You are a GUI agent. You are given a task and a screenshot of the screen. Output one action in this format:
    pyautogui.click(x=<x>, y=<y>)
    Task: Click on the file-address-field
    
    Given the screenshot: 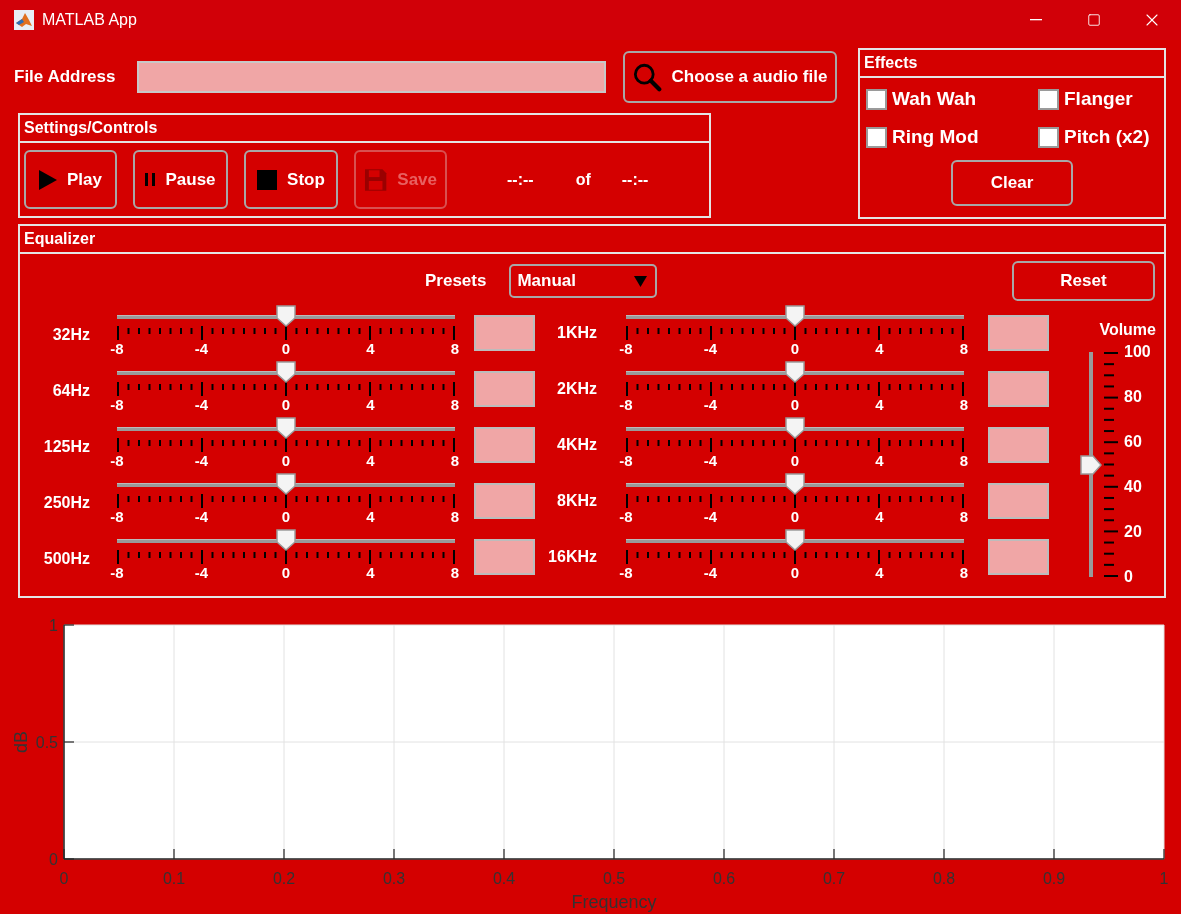 What is the action you would take?
    pyautogui.click(x=372, y=76)
    